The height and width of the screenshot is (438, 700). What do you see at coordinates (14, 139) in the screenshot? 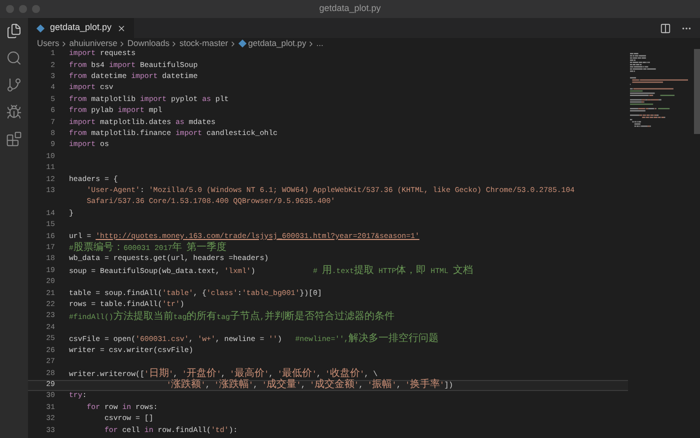
I see `extensions-icon` at bounding box center [14, 139].